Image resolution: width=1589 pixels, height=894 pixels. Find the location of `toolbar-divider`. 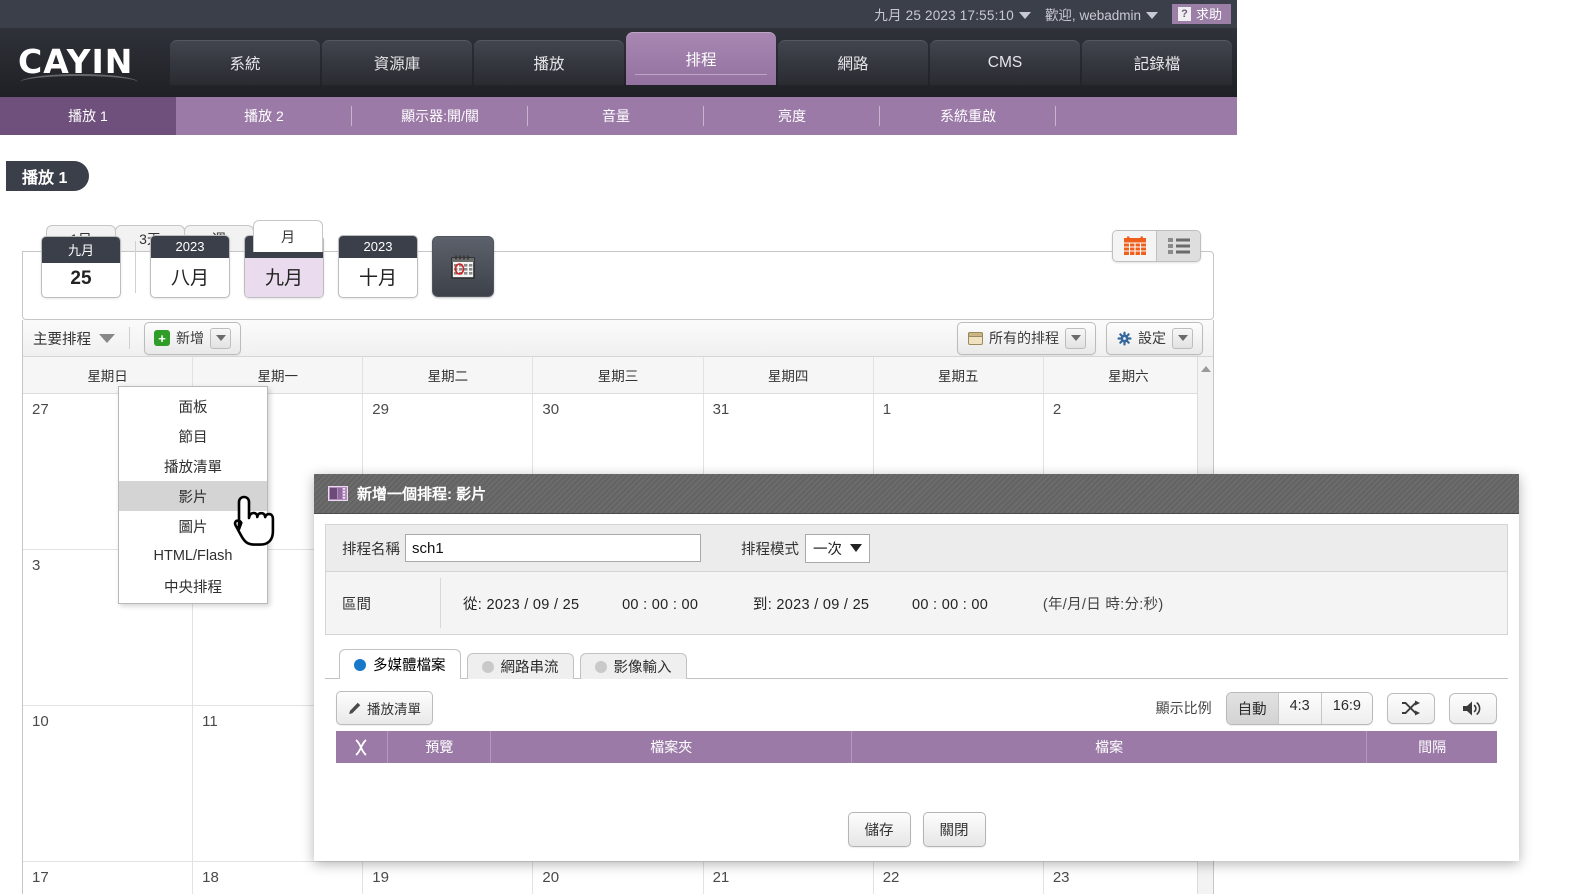

toolbar-divider is located at coordinates (129, 338).